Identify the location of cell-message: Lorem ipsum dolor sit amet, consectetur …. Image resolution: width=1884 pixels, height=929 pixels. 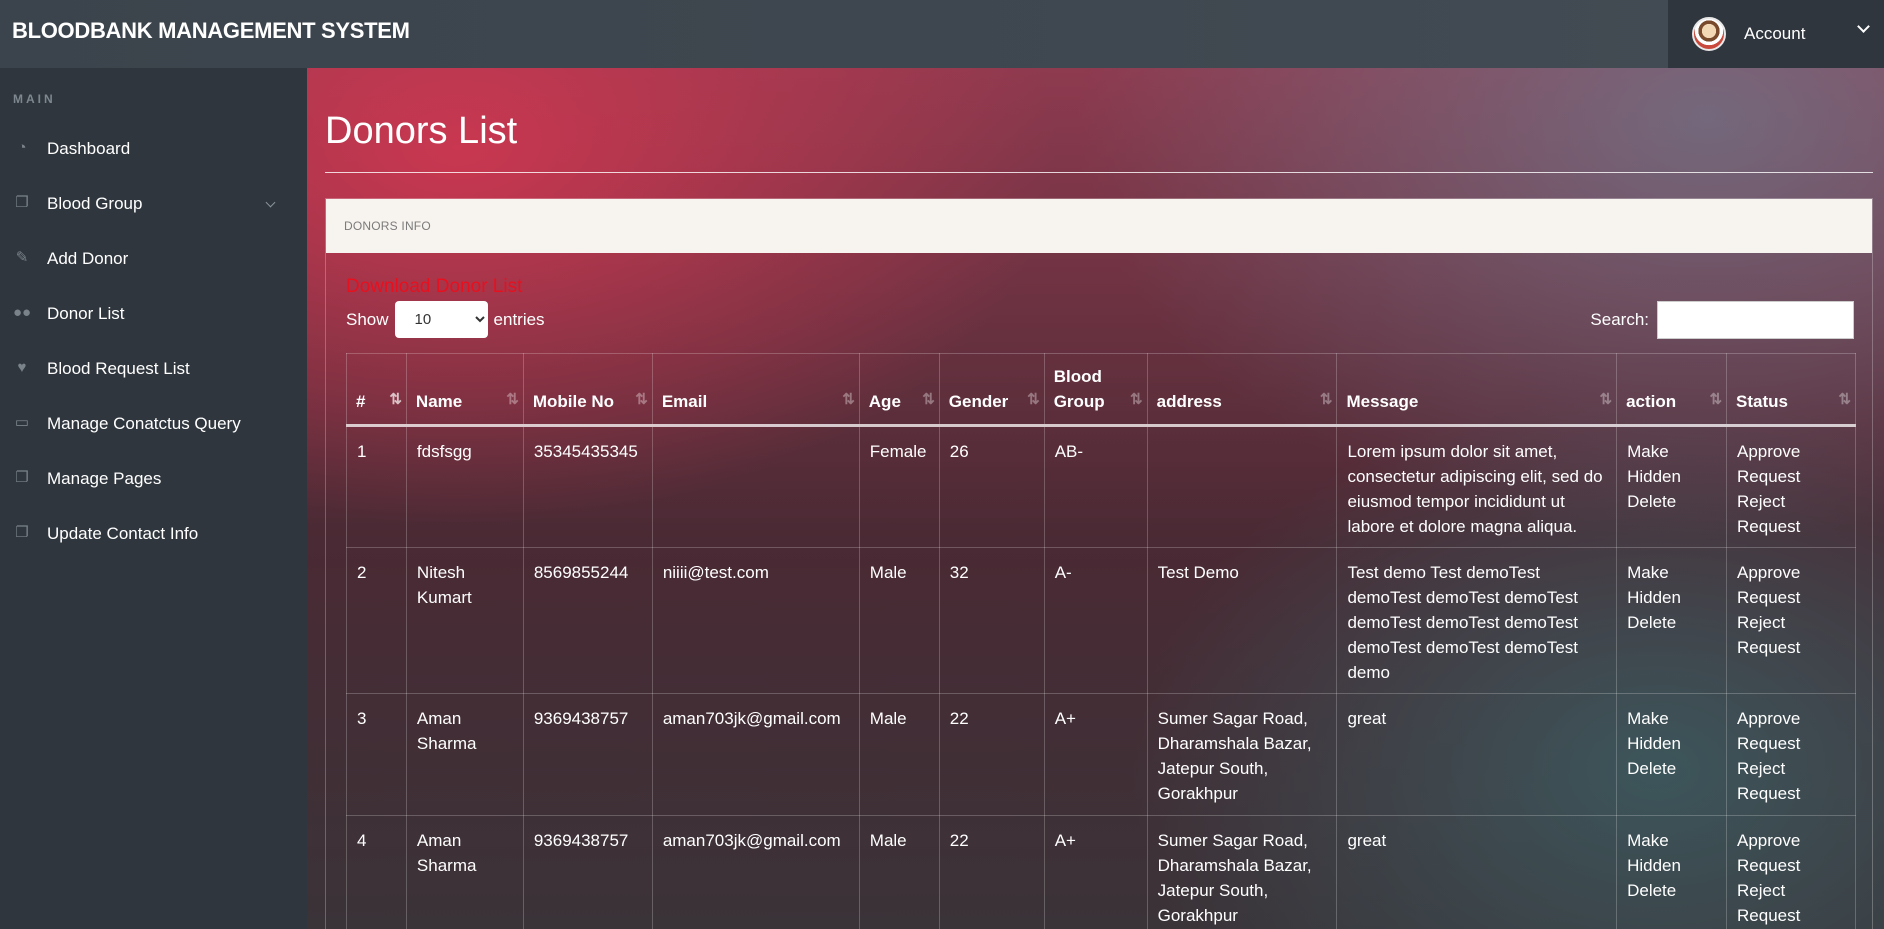
(1477, 486).